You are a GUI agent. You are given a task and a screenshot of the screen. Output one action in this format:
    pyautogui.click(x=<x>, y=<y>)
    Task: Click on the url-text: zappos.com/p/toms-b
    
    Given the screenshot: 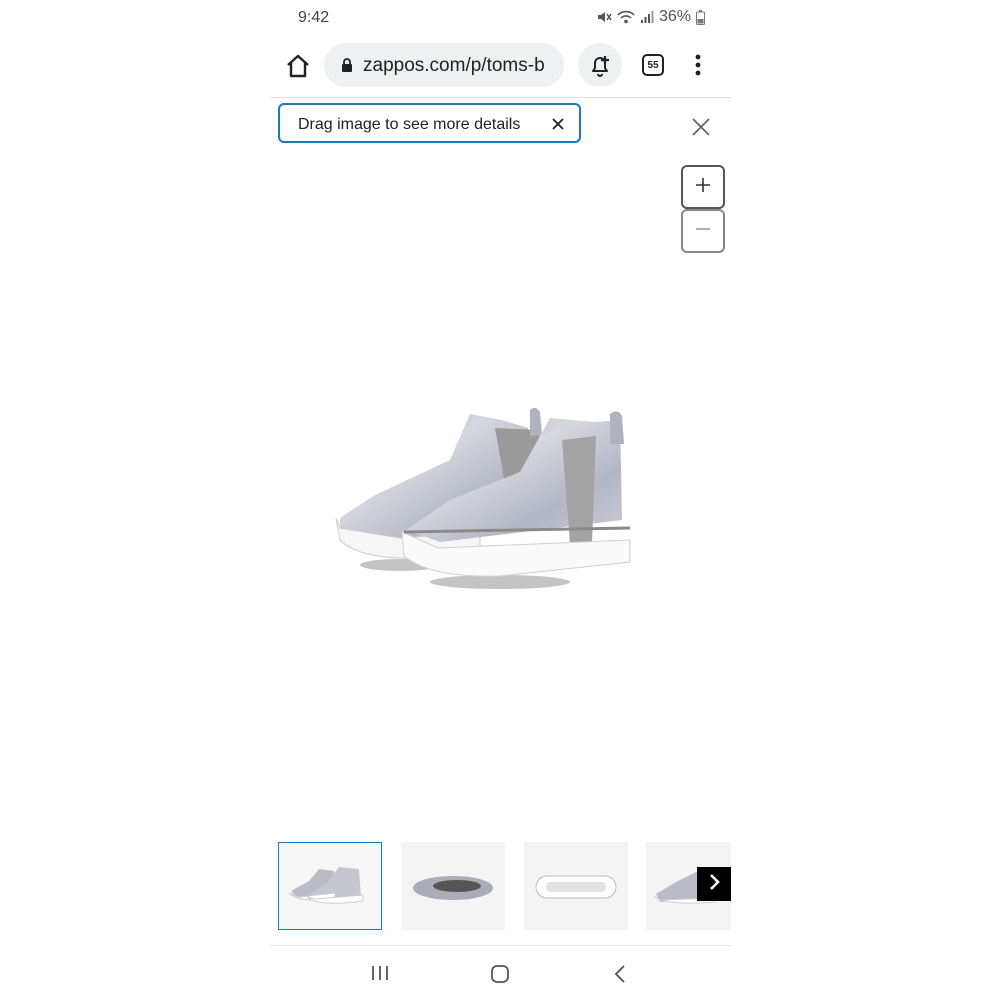 What is the action you would take?
    pyautogui.click(x=454, y=65)
    